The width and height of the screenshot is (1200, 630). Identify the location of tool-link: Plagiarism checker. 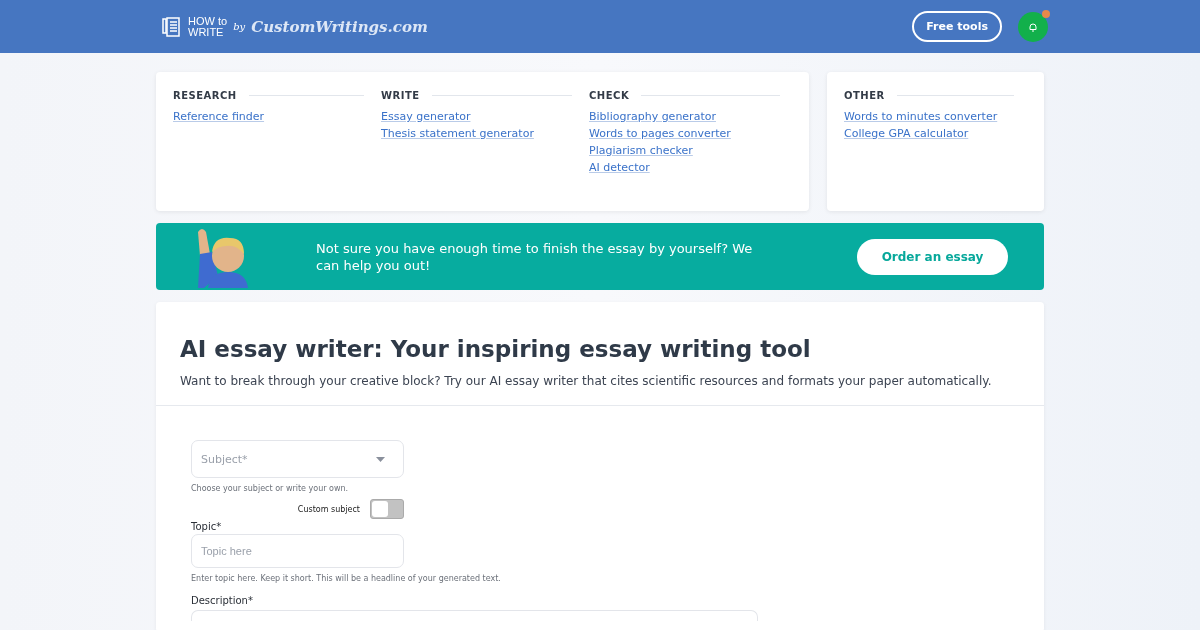
(684, 150).